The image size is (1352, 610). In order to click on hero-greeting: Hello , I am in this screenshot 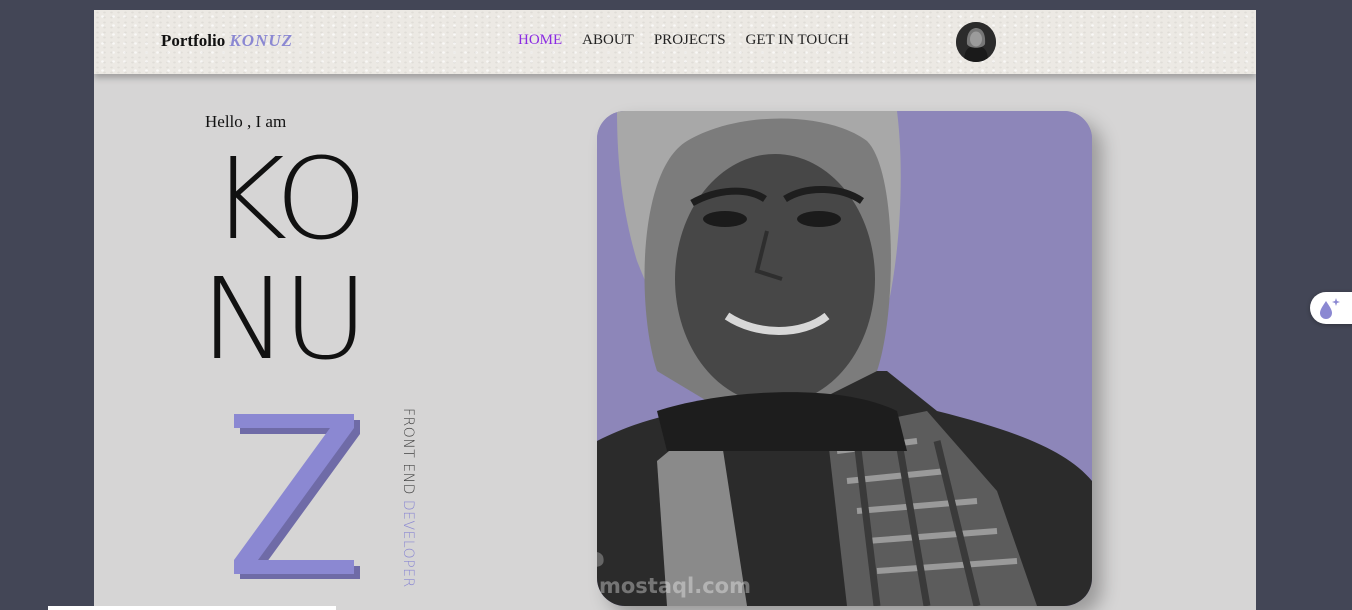, I will do `click(246, 121)`.